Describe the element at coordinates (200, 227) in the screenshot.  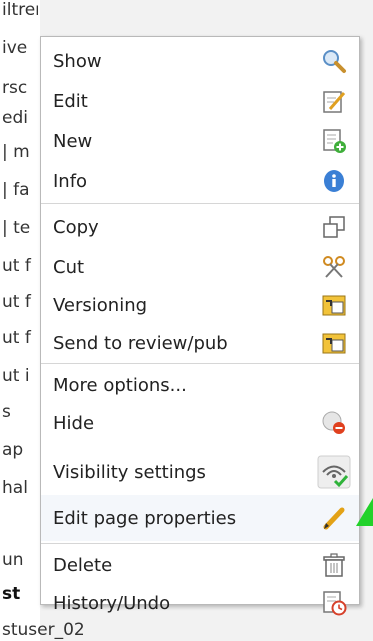
I see `menu-item-copy: Copy` at that location.